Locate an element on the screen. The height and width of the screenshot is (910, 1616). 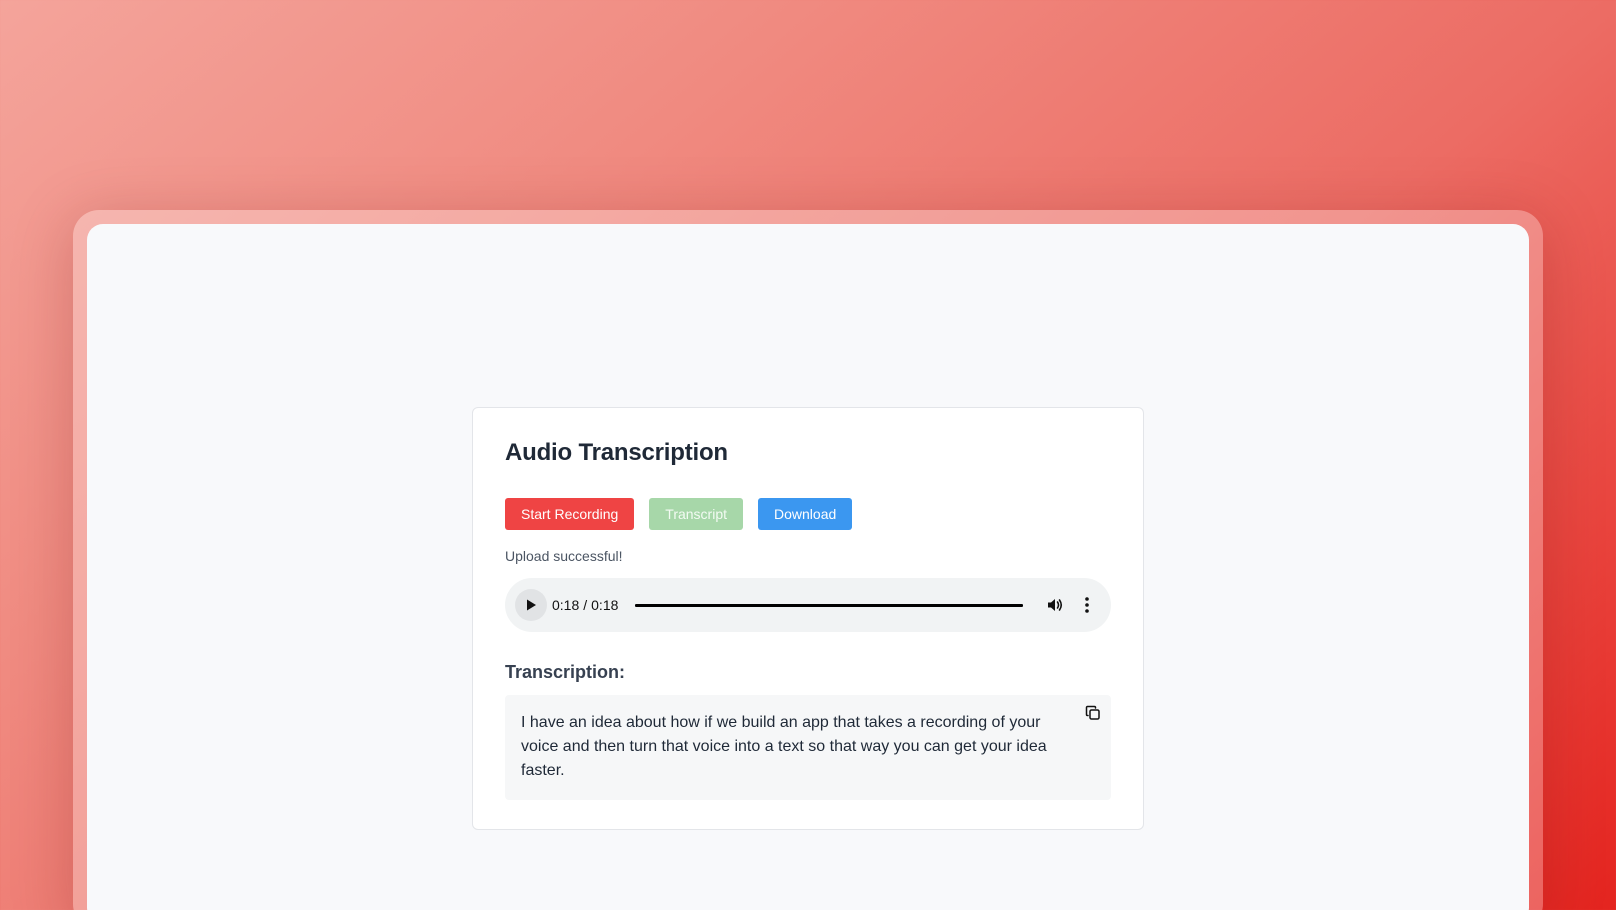
more-options-button is located at coordinates (1087, 605).